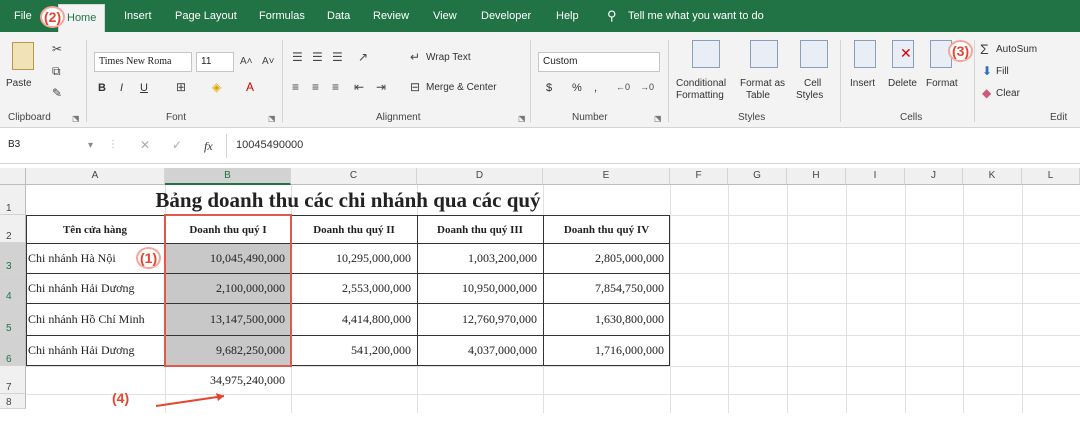 This screenshot has width=1080, height=425. I want to click on clear-button: Clear, so click(1008, 93).